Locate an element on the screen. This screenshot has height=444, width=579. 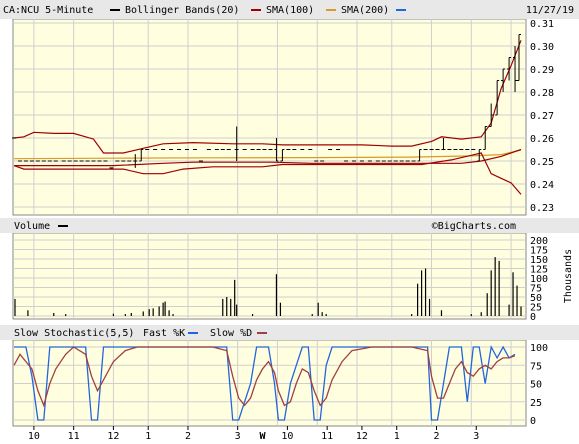
stochastic-title: Slow Stochastic(5,5) is located at coordinates (74, 333).